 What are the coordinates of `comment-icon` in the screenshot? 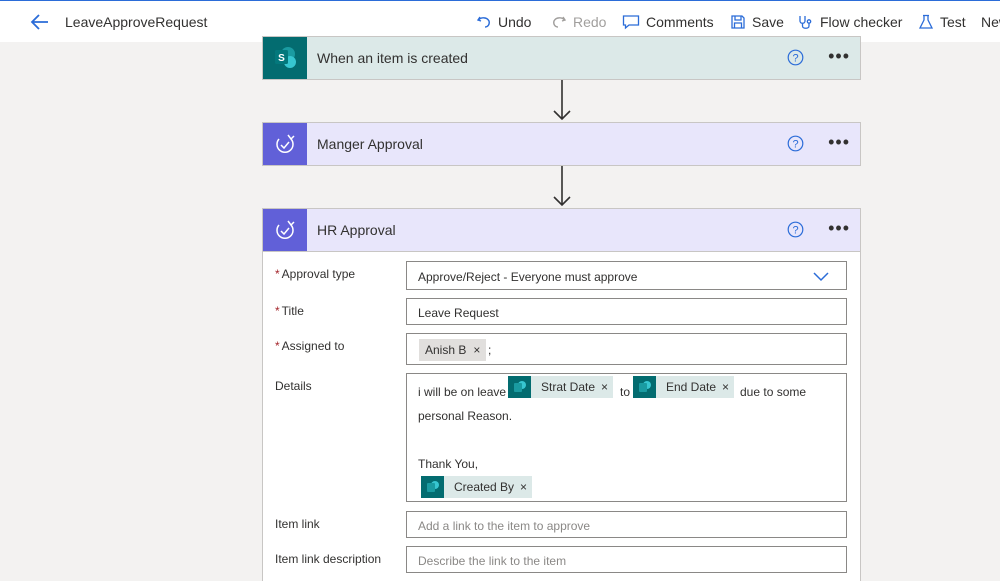 It's located at (631, 22).